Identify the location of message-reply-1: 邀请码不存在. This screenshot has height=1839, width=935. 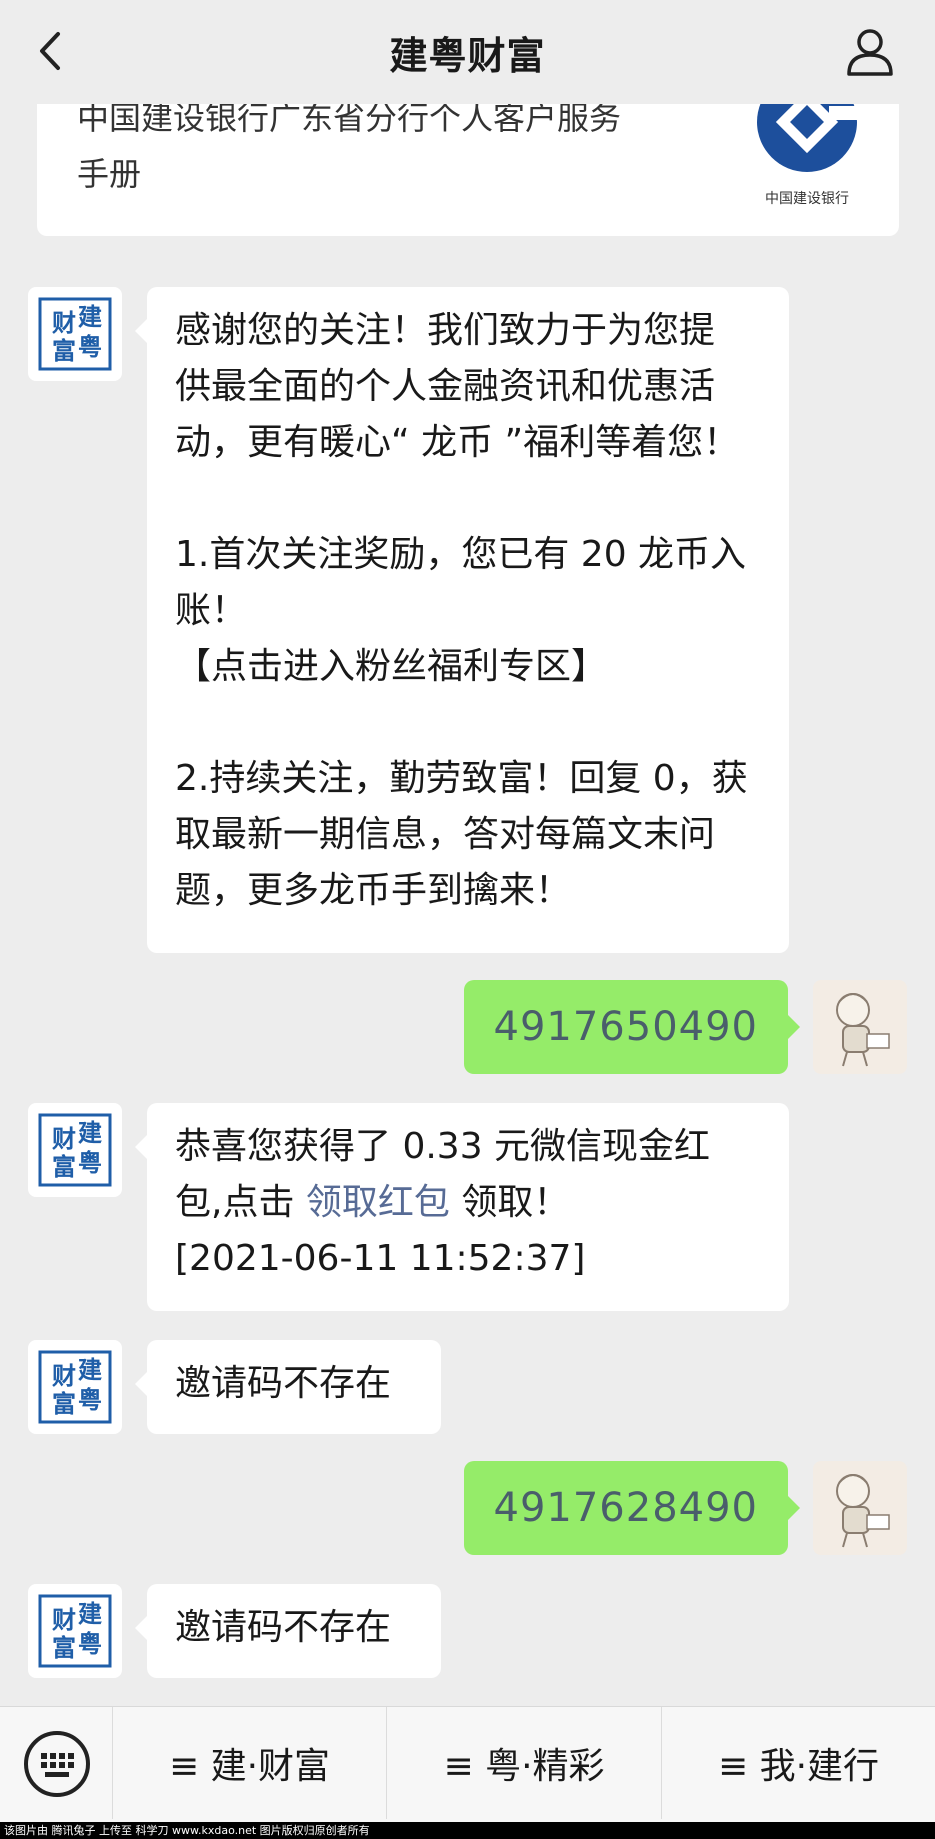
(288, 1387).